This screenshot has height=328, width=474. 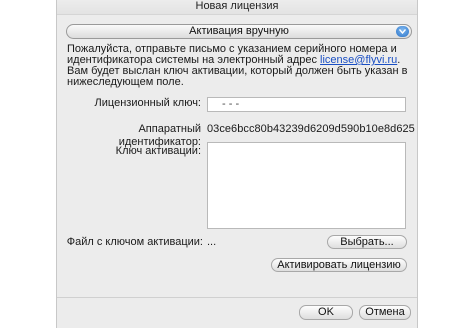 What do you see at coordinates (147, 103) in the screenshot?
I see `license-key-label: Лицензионный ключ:` at bounding box center [147, 103].